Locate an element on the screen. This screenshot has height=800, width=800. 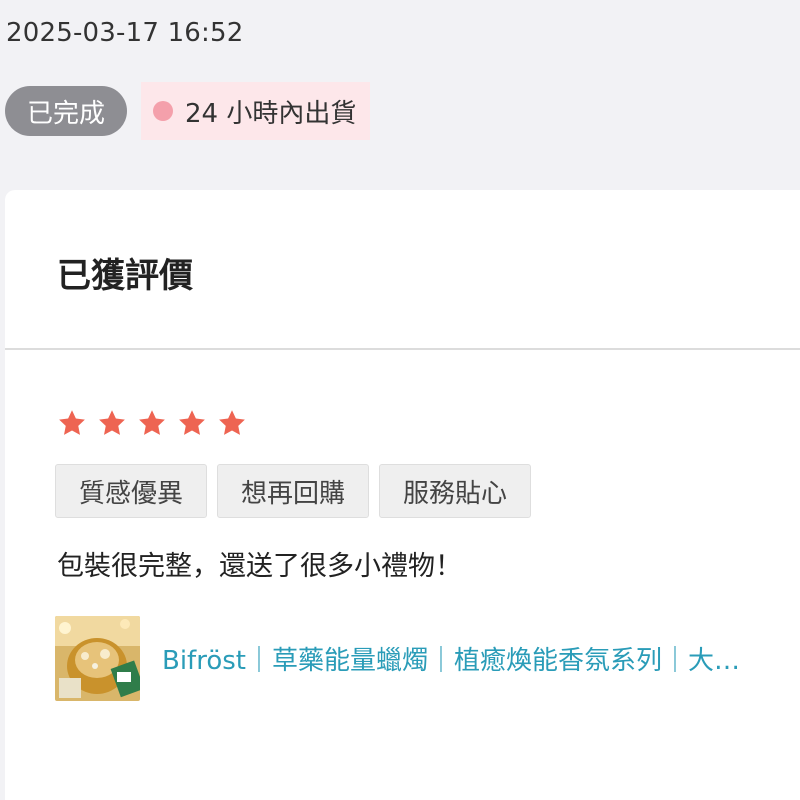
star-rating is located at coordinates (152, 423).